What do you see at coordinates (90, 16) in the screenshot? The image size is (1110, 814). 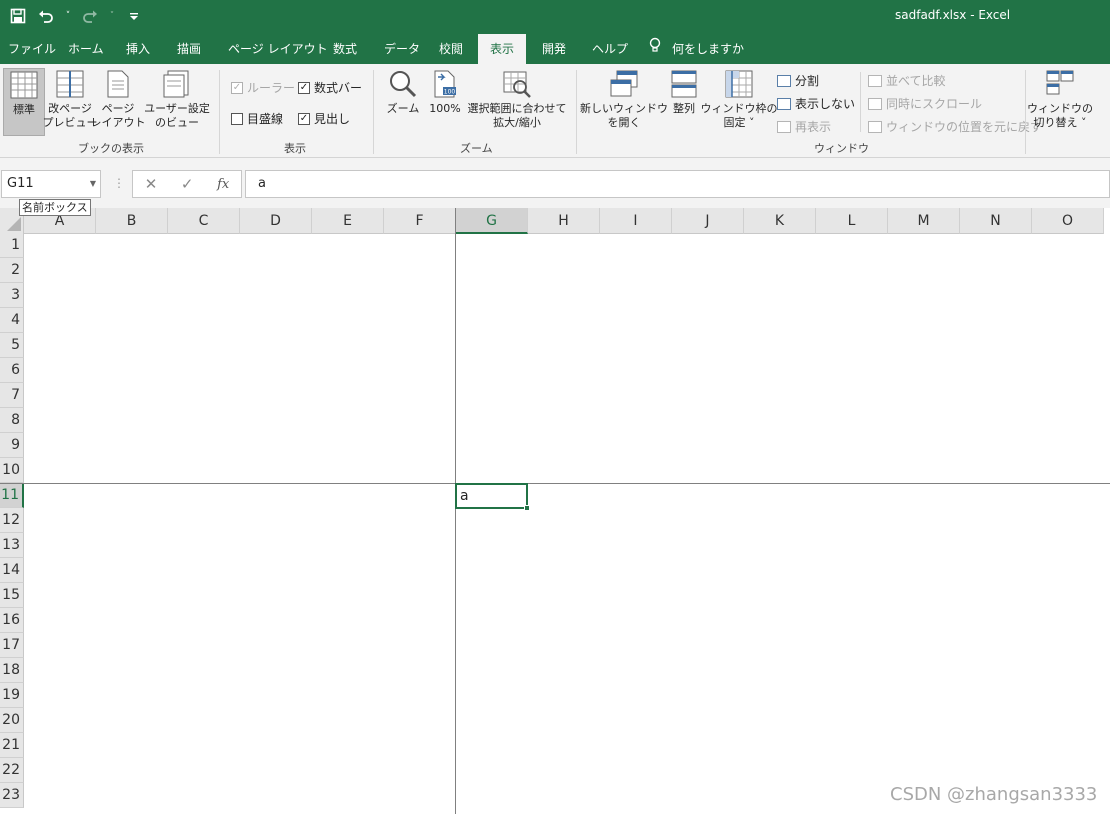 I see `redo-icon` at bounding box center [90, 16].